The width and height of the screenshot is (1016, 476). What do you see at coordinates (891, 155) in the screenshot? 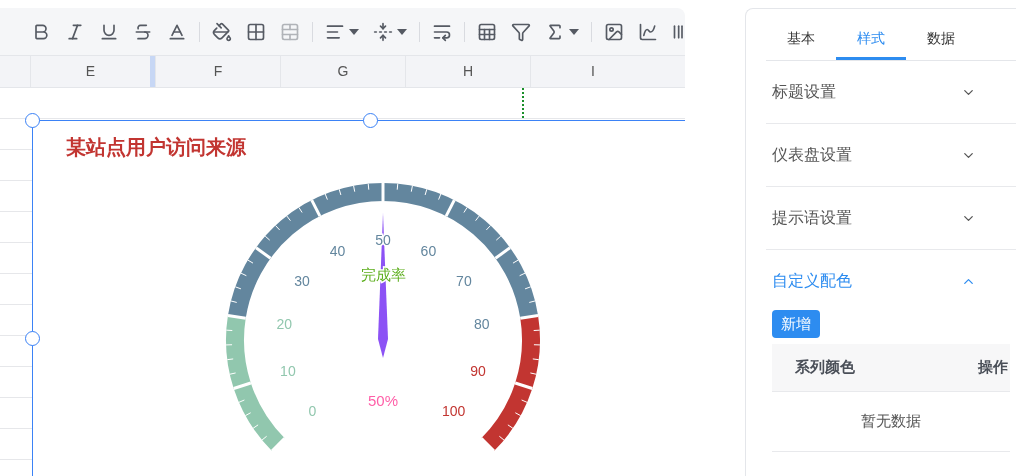
I see `section-header: 仪表盘设置` at bounding box center [891, 155].